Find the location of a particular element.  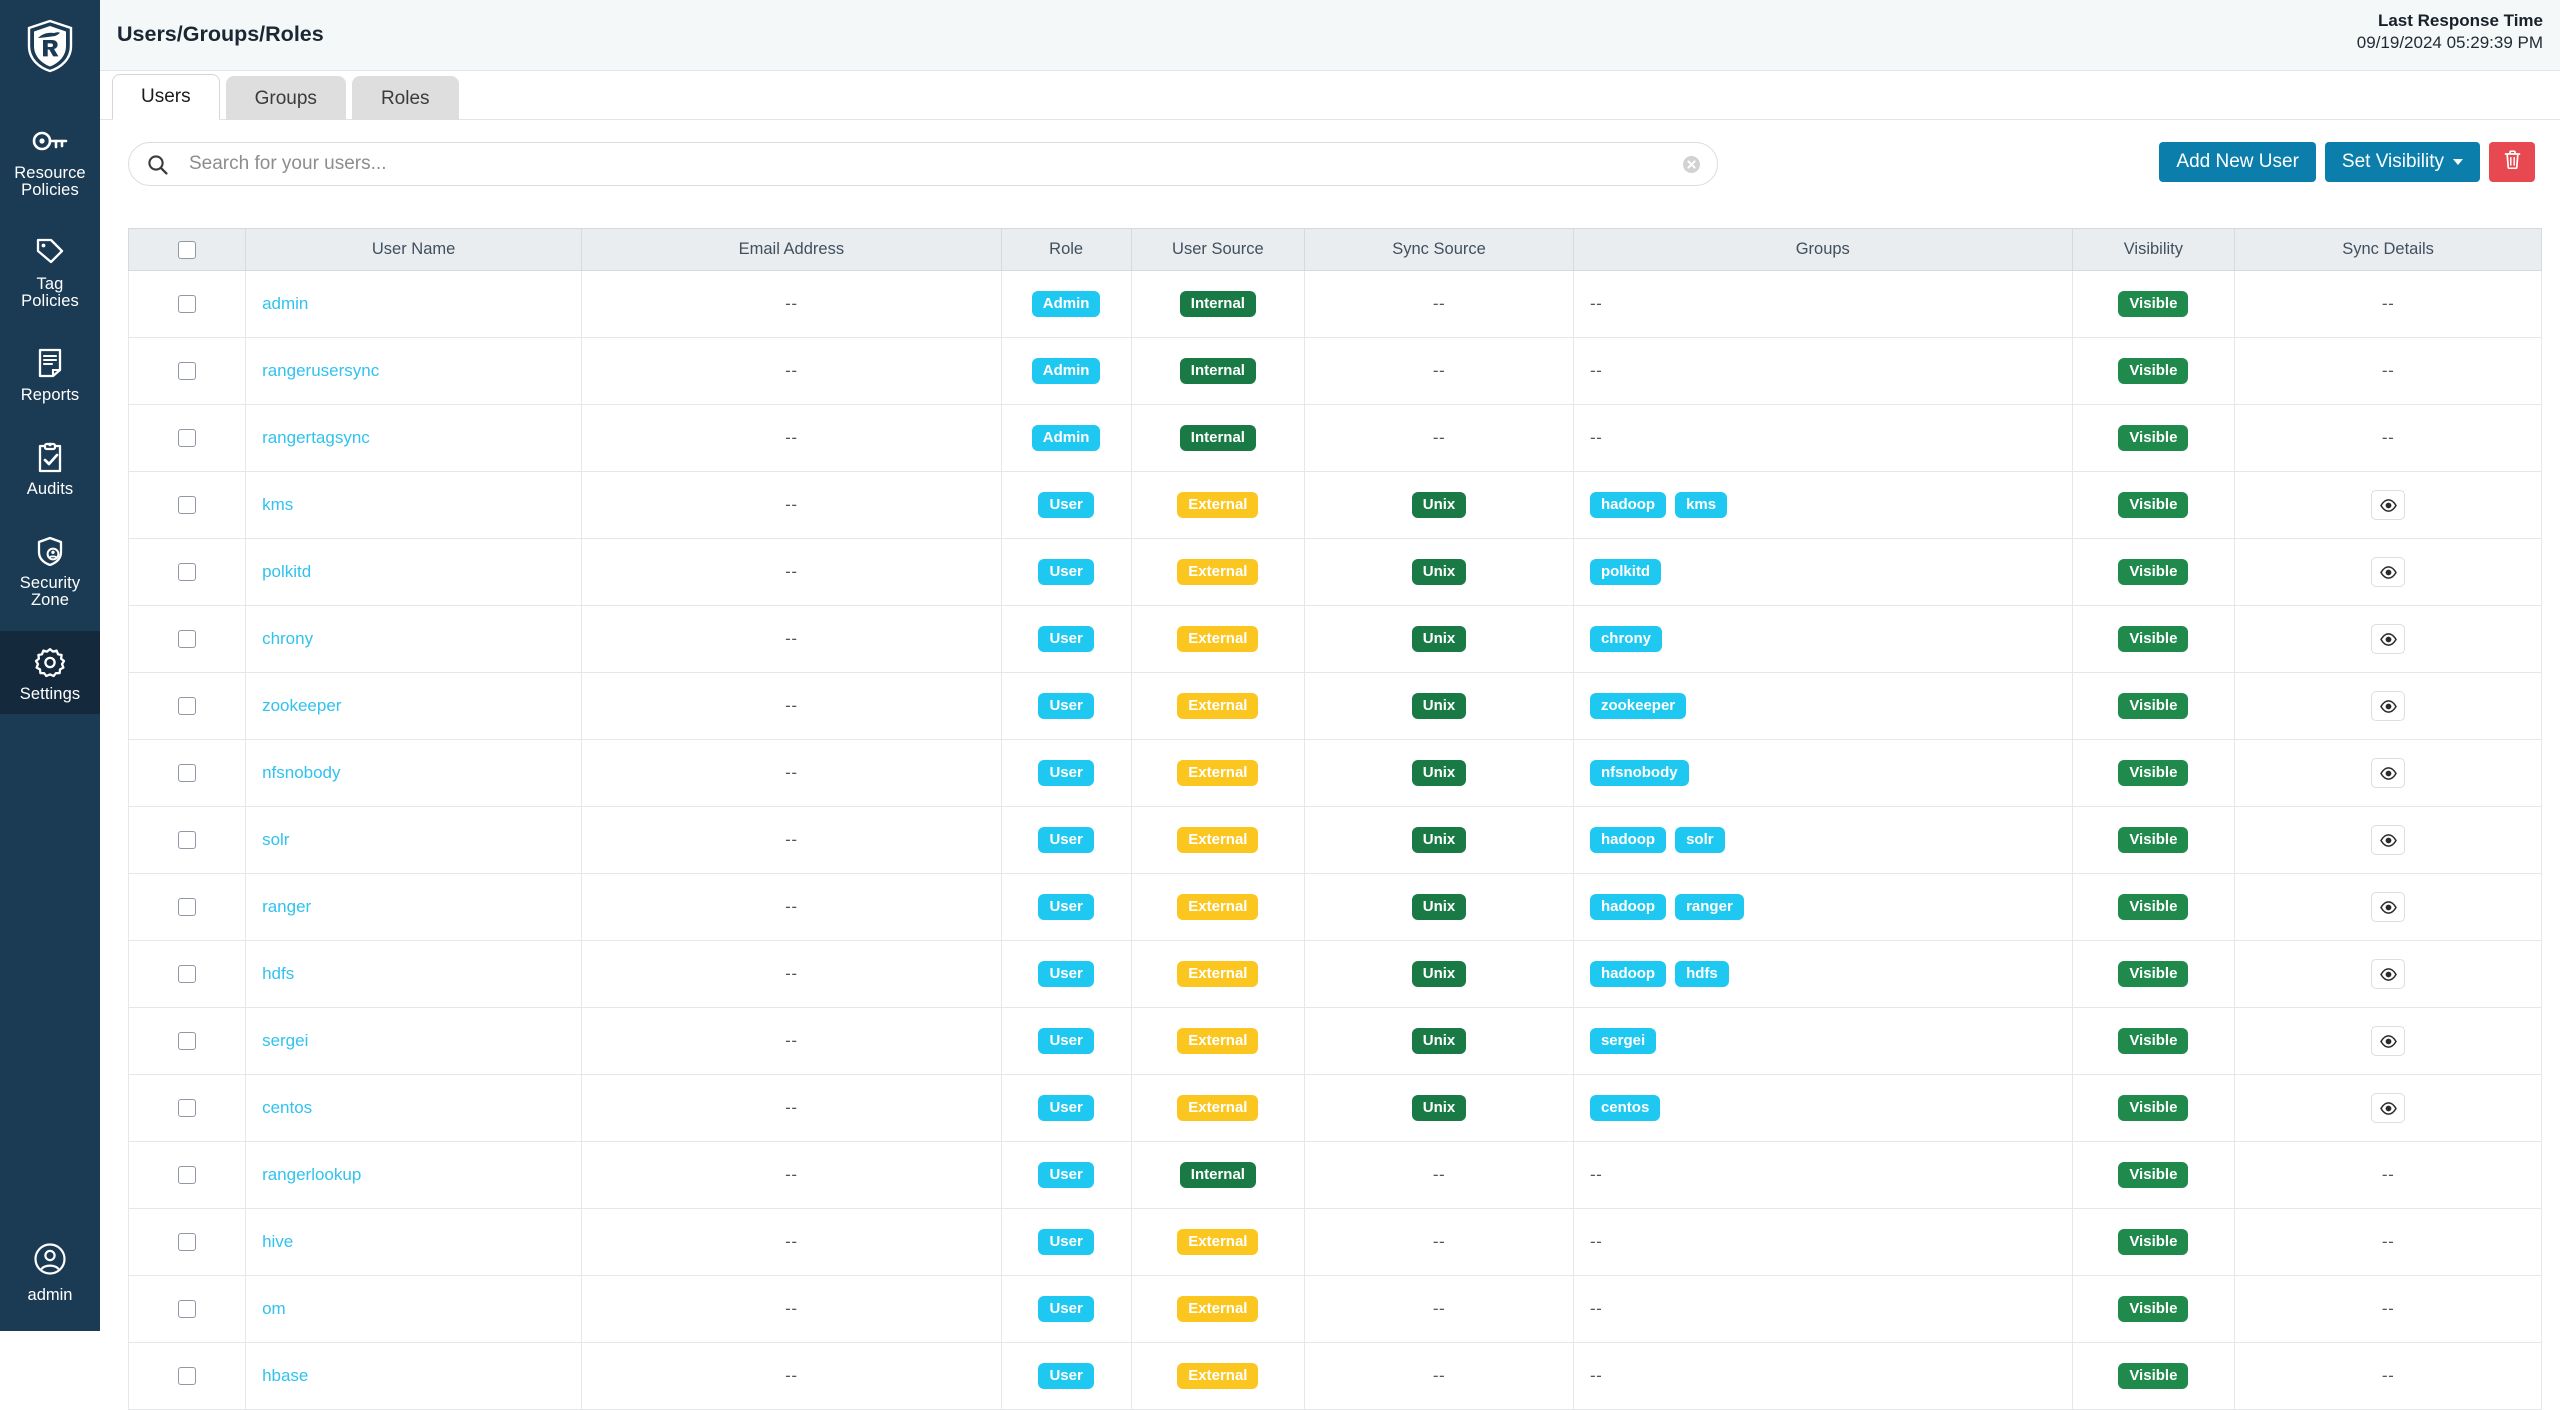

tab-users: Users is located at coordinates (166, 97).